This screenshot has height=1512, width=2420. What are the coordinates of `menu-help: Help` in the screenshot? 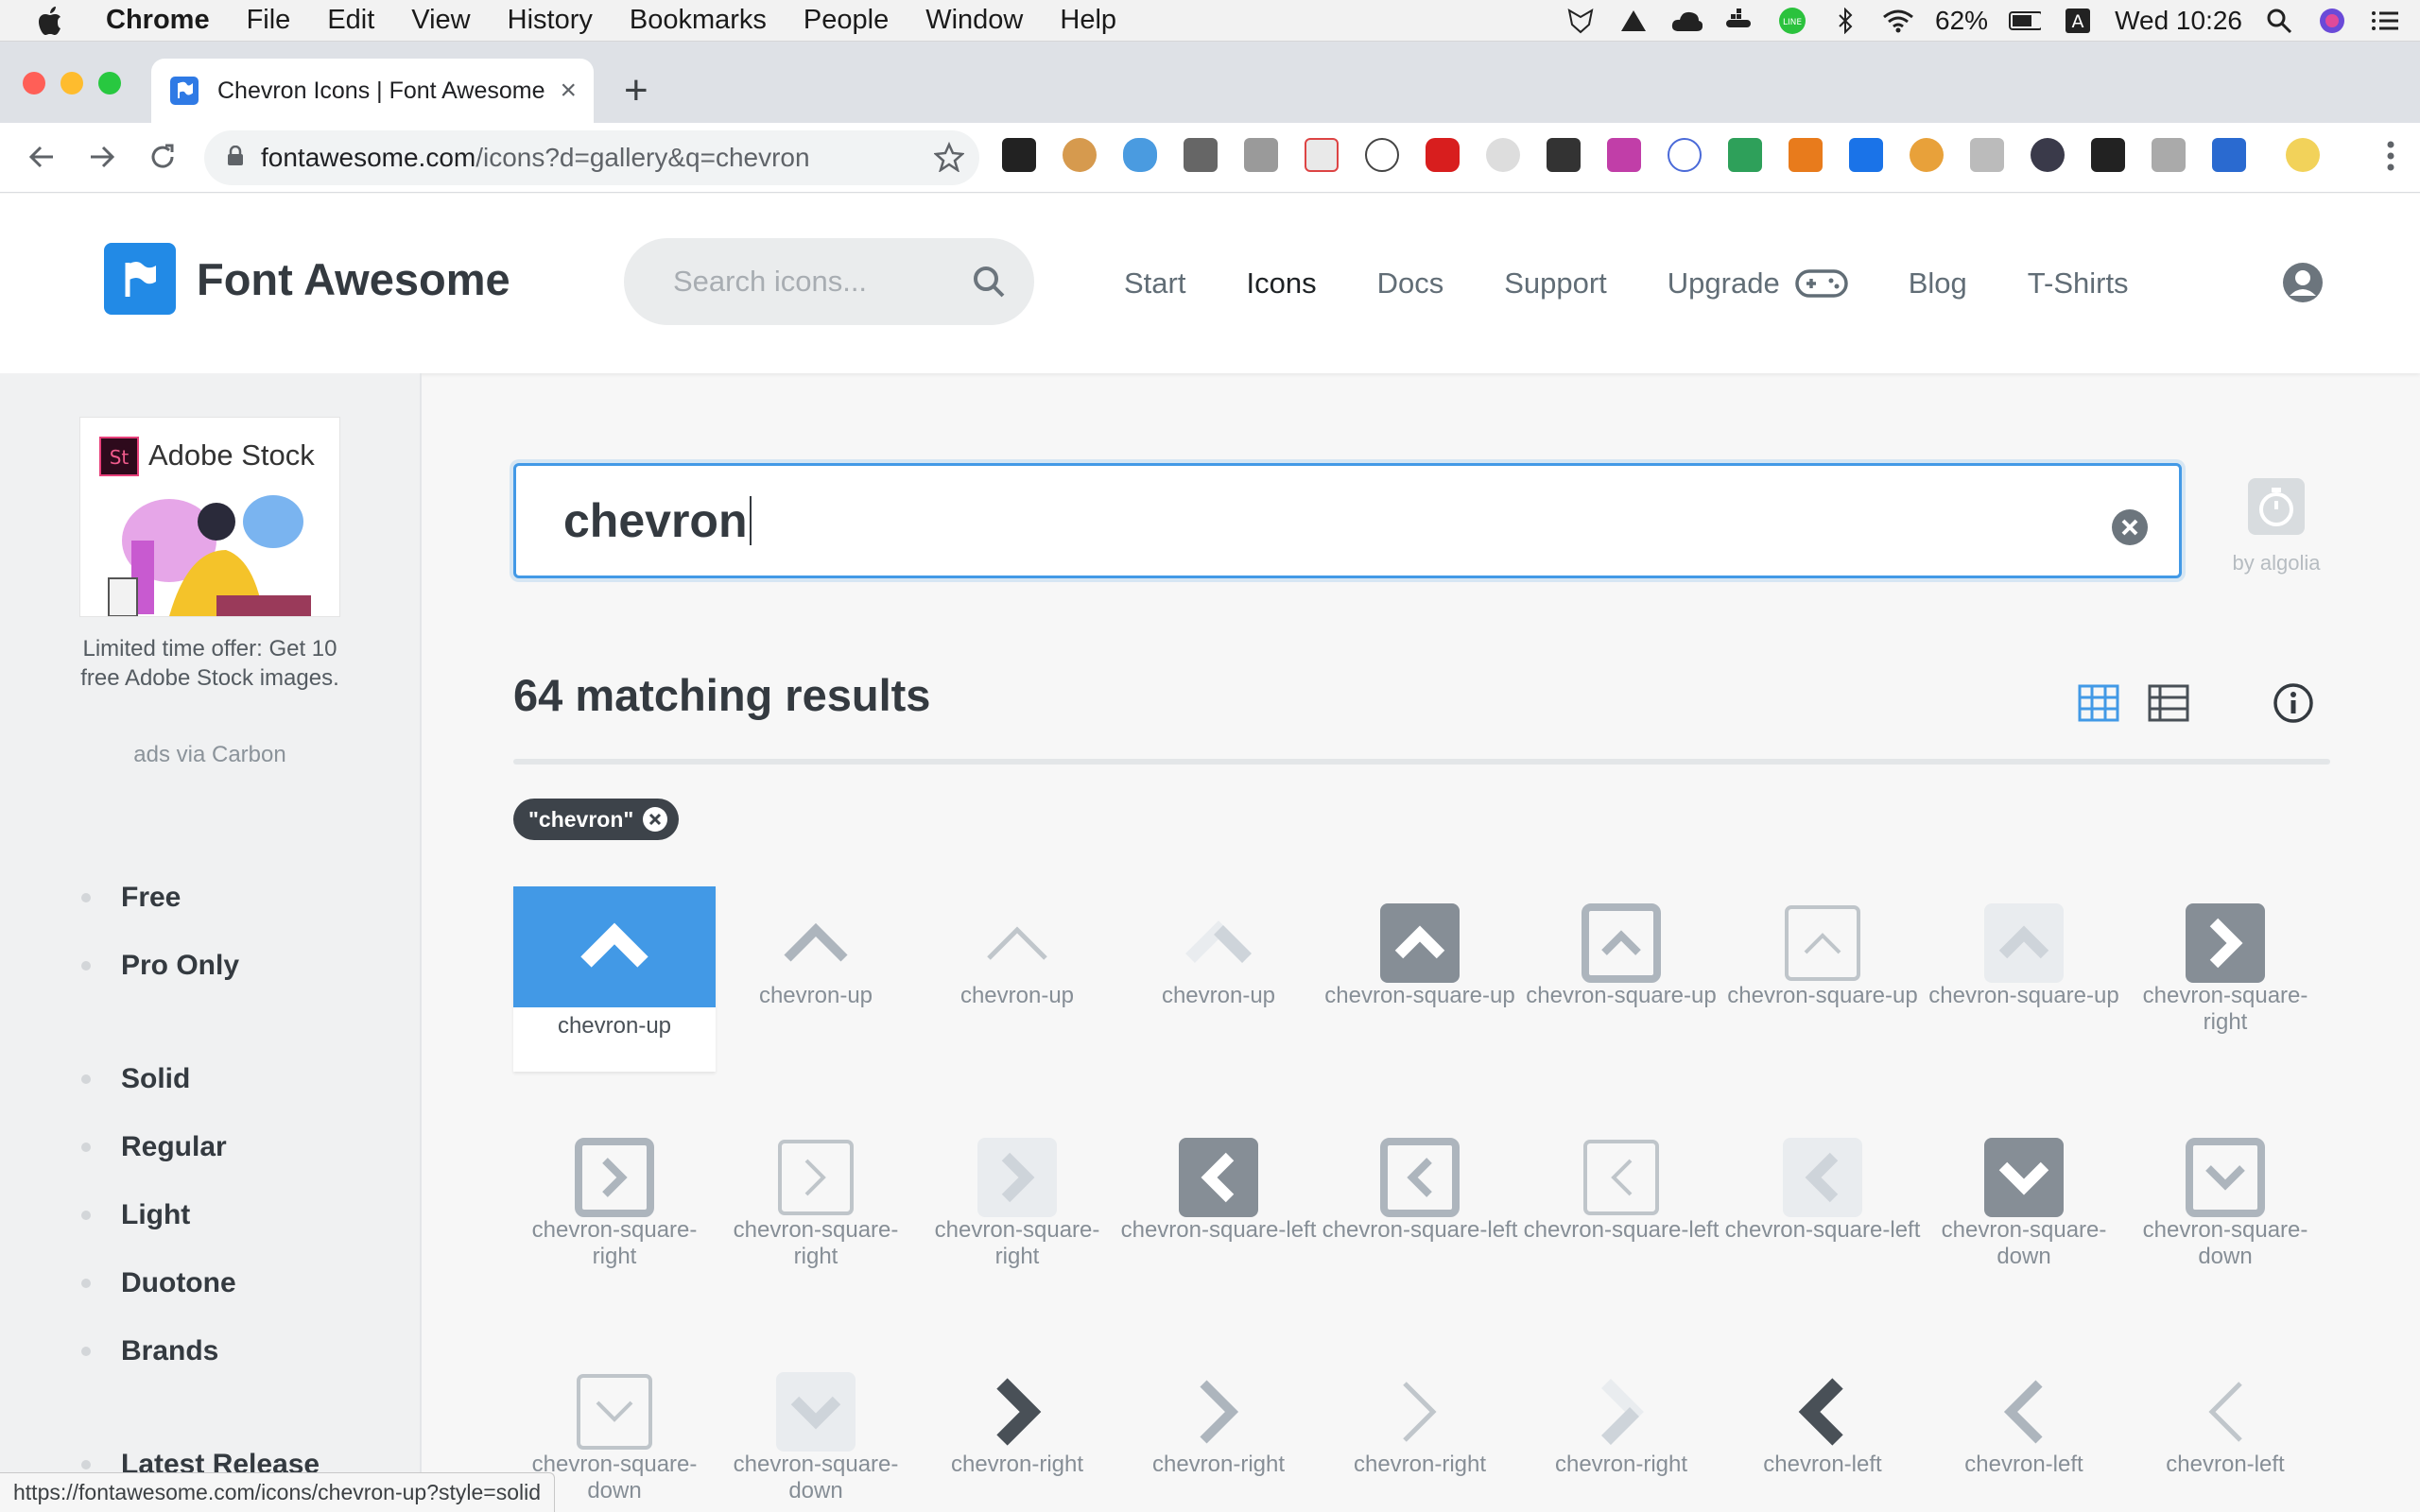 It's located at (1088, 20).